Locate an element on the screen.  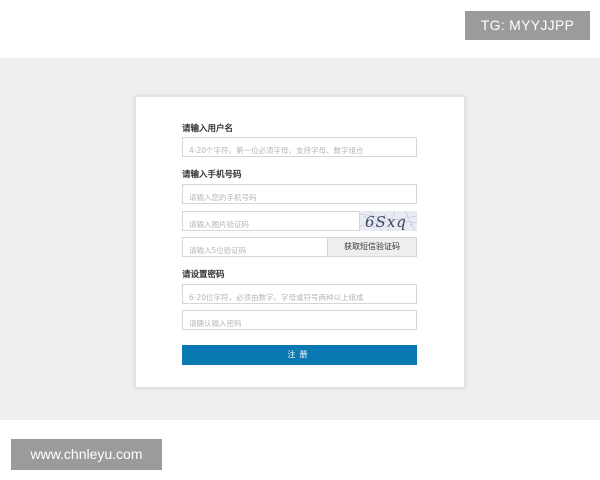
phone-input is located at coordinates (299, 197).